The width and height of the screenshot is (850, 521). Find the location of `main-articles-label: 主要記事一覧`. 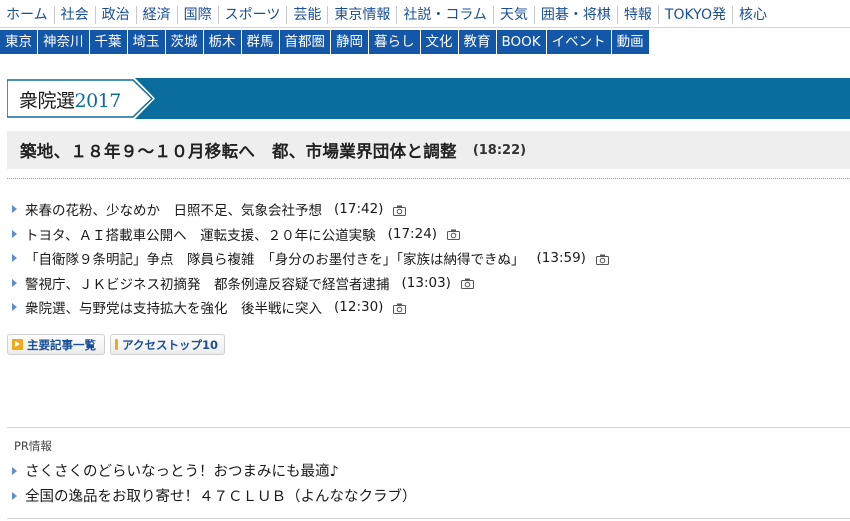

main-articles-label: 主要記事一覧 is located at coordinates (61, 344).